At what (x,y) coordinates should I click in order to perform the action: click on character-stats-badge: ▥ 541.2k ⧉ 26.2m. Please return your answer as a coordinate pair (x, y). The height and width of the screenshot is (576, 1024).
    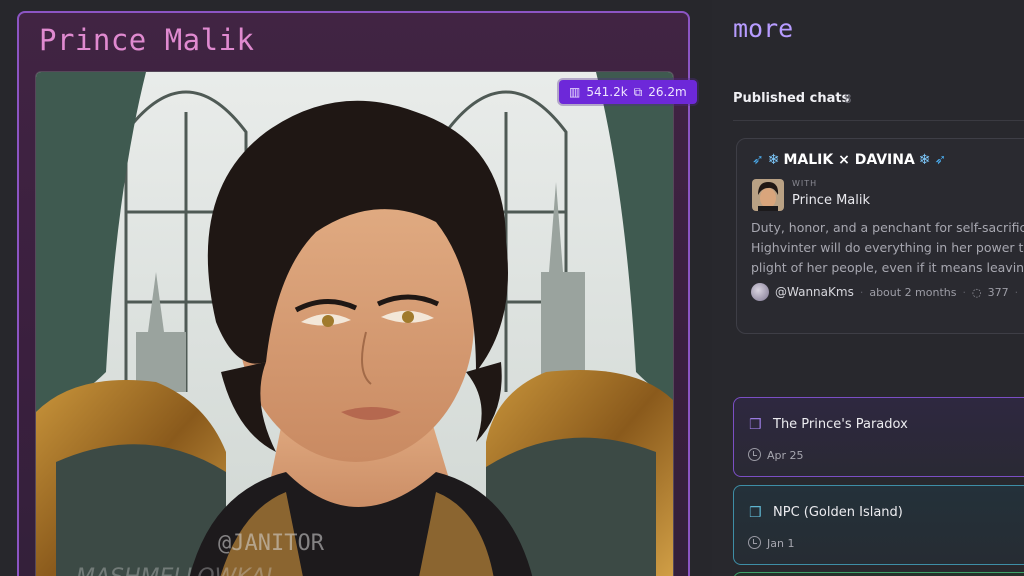
    Looking at the image, I should click on (628, 92).